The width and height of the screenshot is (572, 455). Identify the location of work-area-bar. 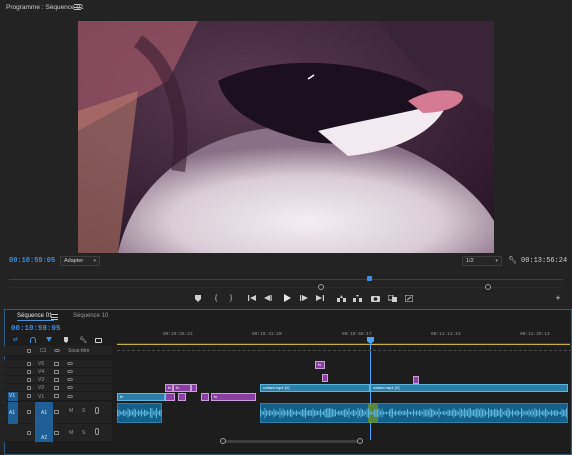
(343, 344).